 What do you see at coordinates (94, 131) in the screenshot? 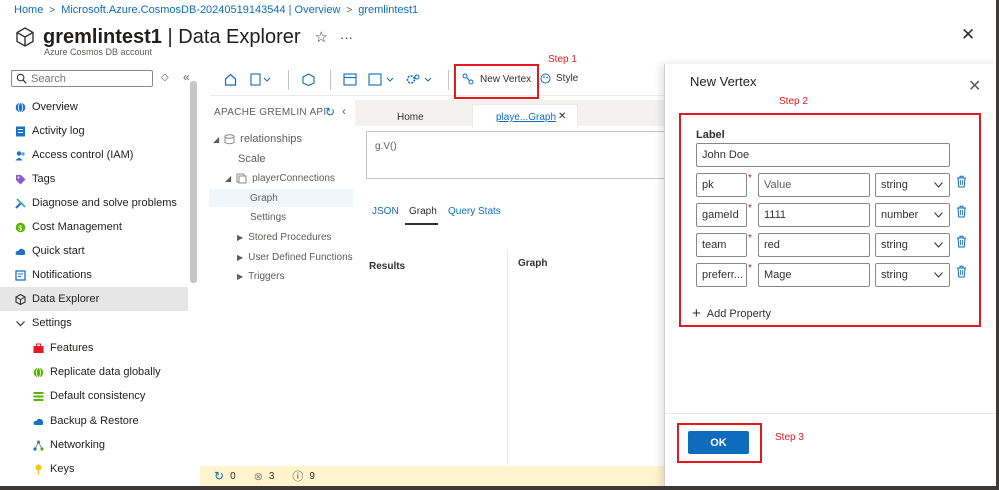
I see `sidebar-item-activity-log: Activity log` at bounding box center [94, 131].